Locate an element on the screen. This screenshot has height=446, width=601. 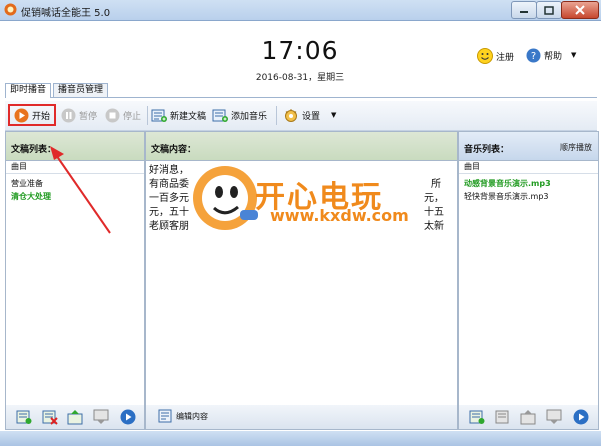
tab-announcer-management: 播音员管理 is located at coordinates (81, 90).